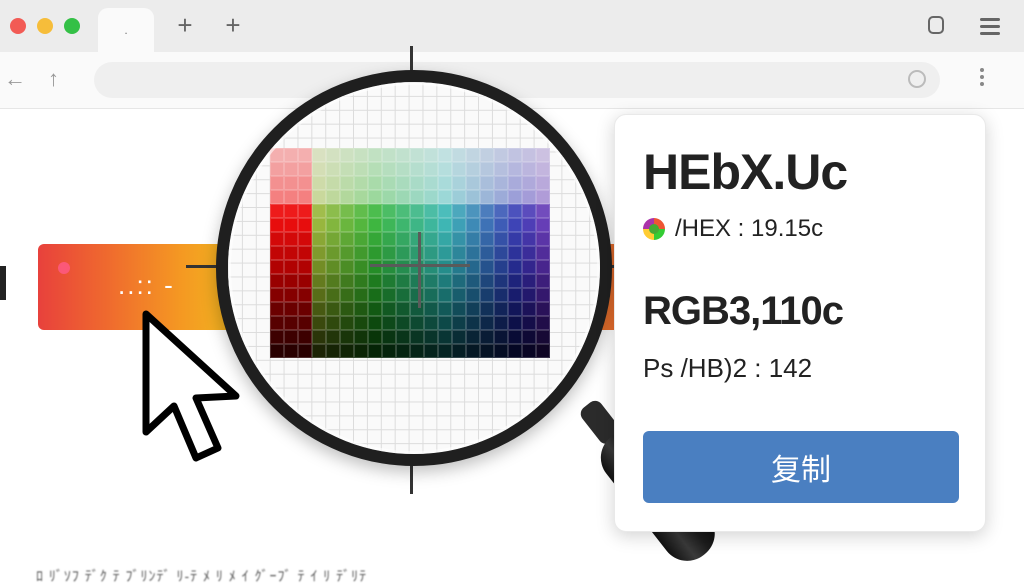 This screenshot has width=1024, height=586. I want to click on upload-icon: ↑, so click(53, 79).